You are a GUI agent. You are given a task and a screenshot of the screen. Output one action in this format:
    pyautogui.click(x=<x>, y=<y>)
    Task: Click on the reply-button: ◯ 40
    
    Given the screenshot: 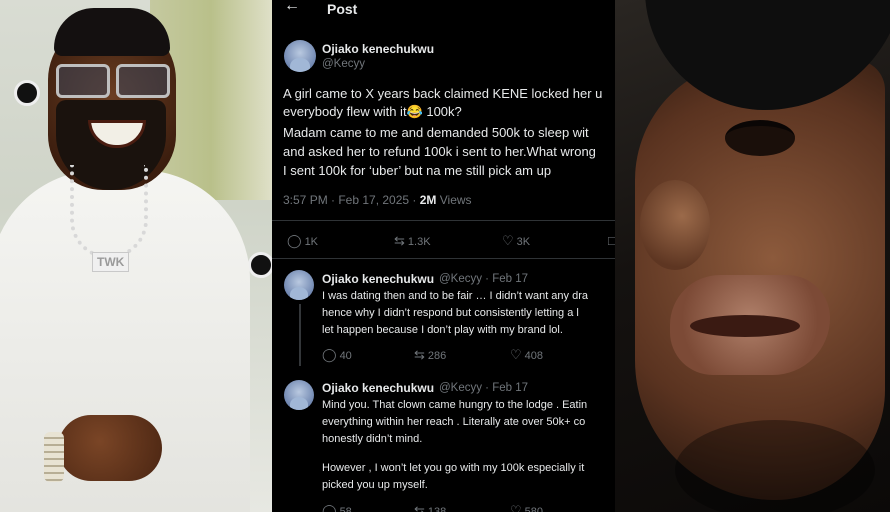 What is the action you would take?
    pyautogui.click(x=337, y=355)
    